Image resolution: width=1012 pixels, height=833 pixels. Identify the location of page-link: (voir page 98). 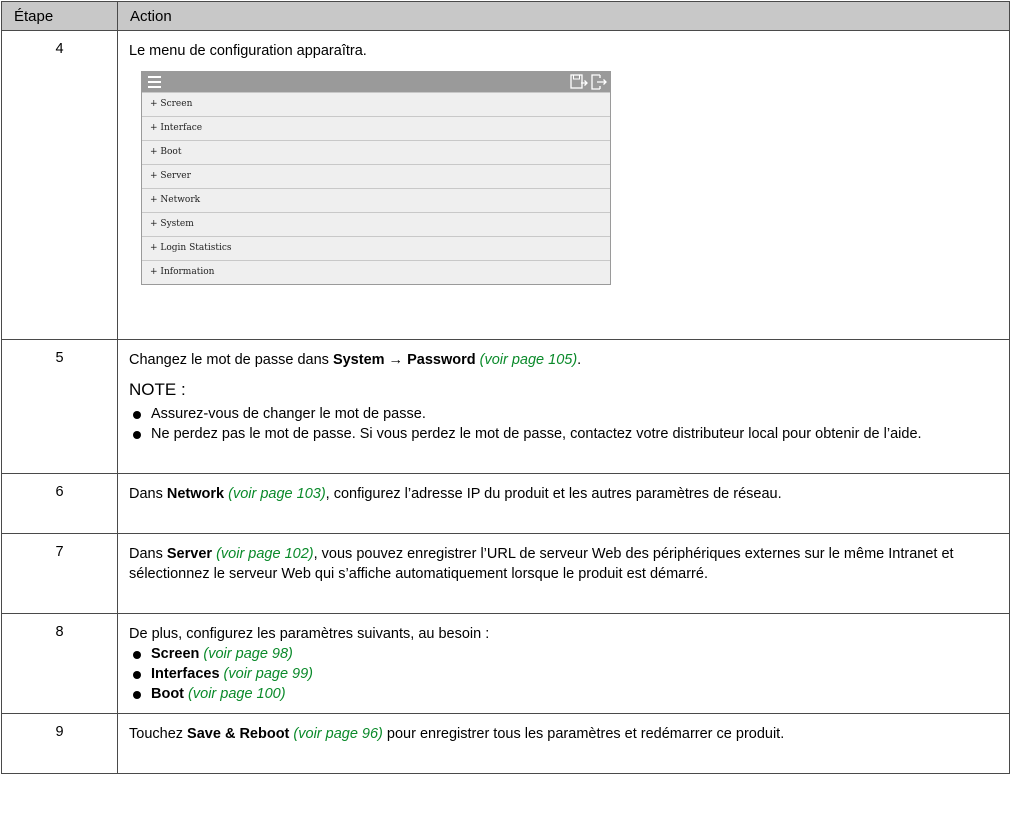
(247, 654).